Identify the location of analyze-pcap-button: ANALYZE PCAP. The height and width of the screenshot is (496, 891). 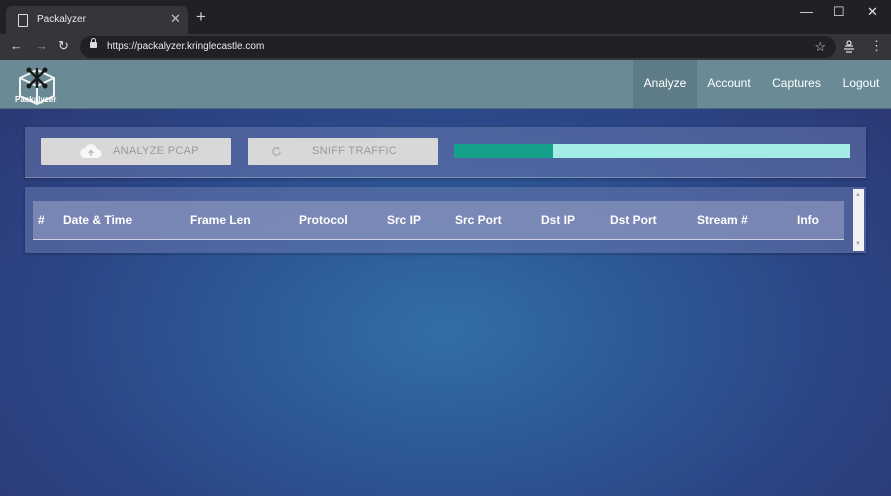
(136, 151).